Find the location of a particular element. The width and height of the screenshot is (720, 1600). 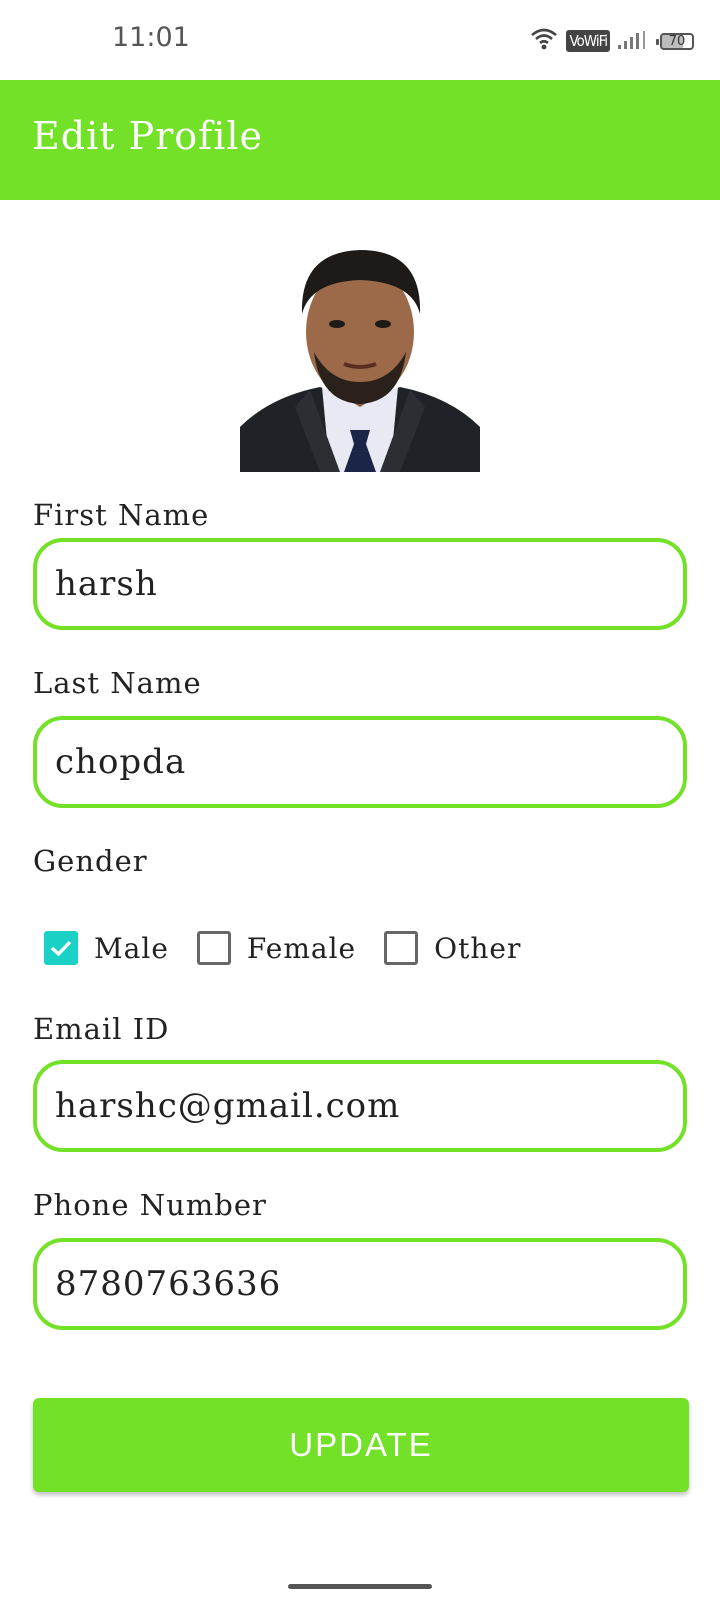

battery-level: 70 is located at coordinates (677, 41).